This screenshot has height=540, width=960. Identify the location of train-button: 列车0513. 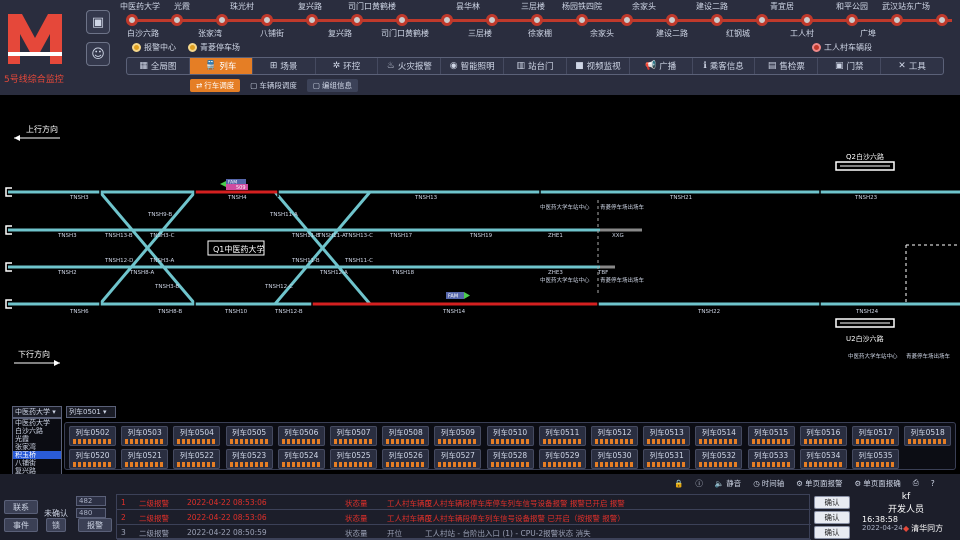
(667, 436).